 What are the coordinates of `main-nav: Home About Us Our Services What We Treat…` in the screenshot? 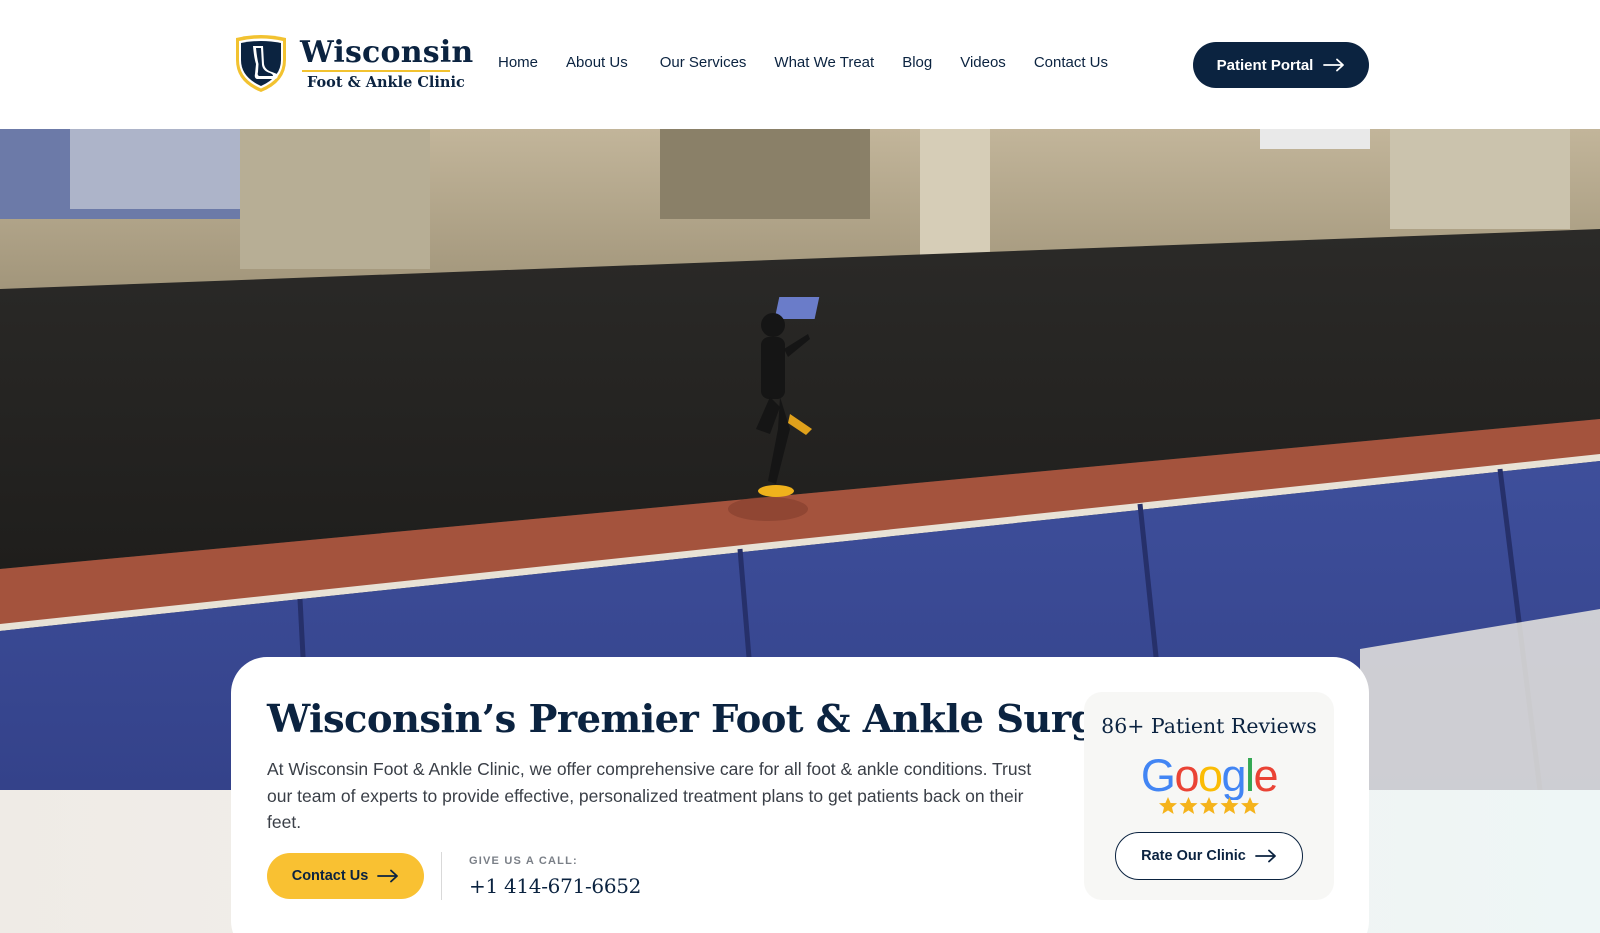 It's located at (817, 62).